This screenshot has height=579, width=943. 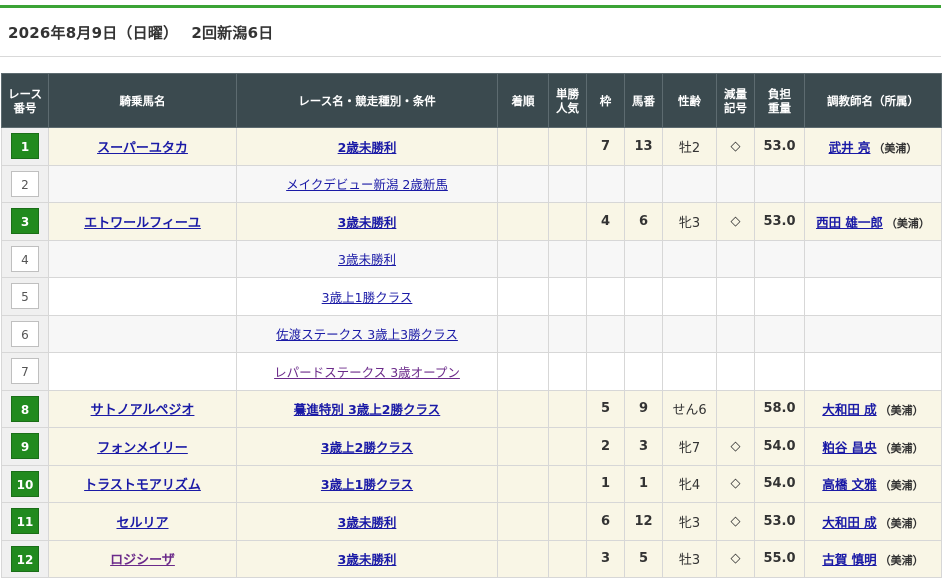 What do you see at coordinates (689, 483) in the screenshot?
I see `sex-age-cell: 牝4` at bounding box center [689, 483].